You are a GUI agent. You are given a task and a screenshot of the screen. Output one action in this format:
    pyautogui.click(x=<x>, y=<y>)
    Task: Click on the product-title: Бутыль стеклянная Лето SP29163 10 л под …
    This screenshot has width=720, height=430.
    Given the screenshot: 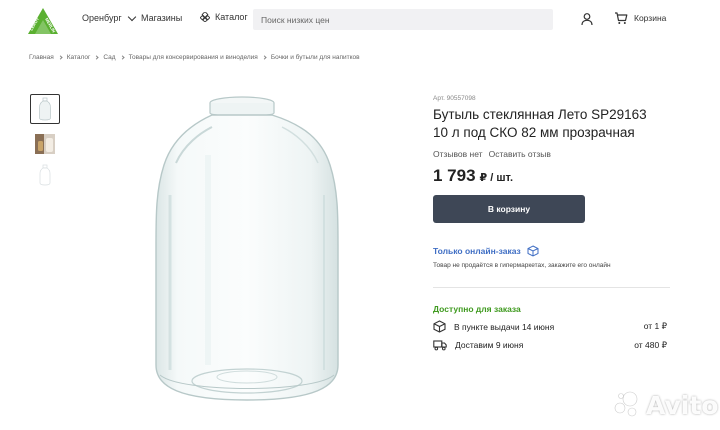 What is the action you would take?
    pyautogui.click(x=558, y=124)
    